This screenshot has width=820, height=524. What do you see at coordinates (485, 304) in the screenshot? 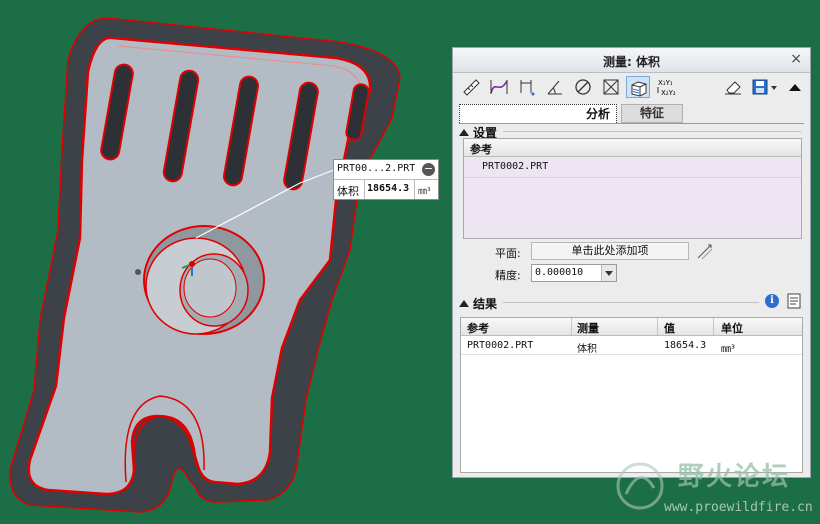
I see `results-title: 结果` at bounding box center [485, 304].